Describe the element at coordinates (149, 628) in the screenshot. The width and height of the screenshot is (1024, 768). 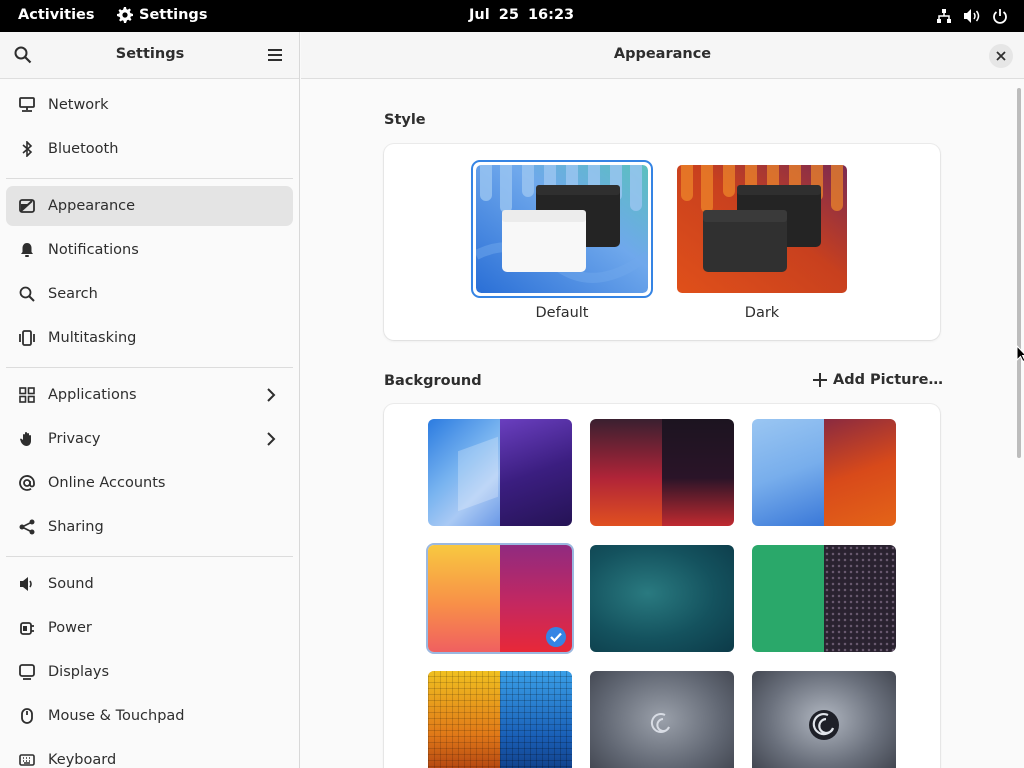
I see `sidebar-item-power: Power` at that location.